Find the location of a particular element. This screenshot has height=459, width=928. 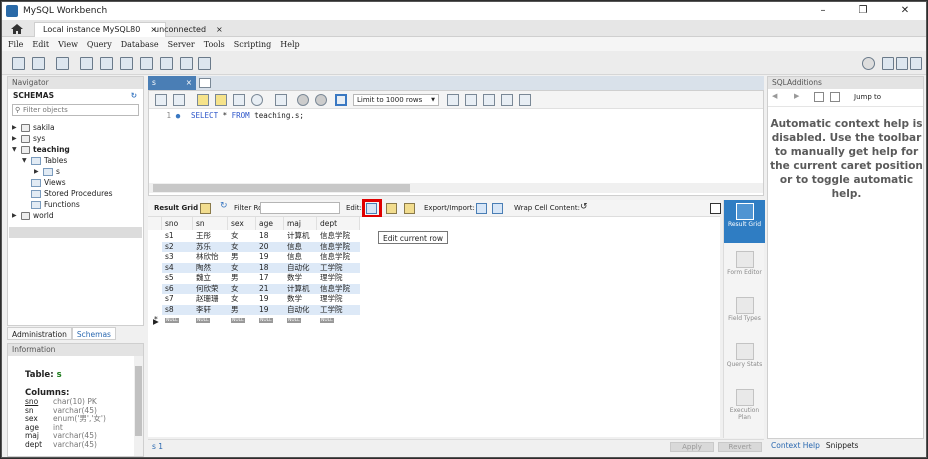

search-table-data-icon is located at coordinates (186, 63).